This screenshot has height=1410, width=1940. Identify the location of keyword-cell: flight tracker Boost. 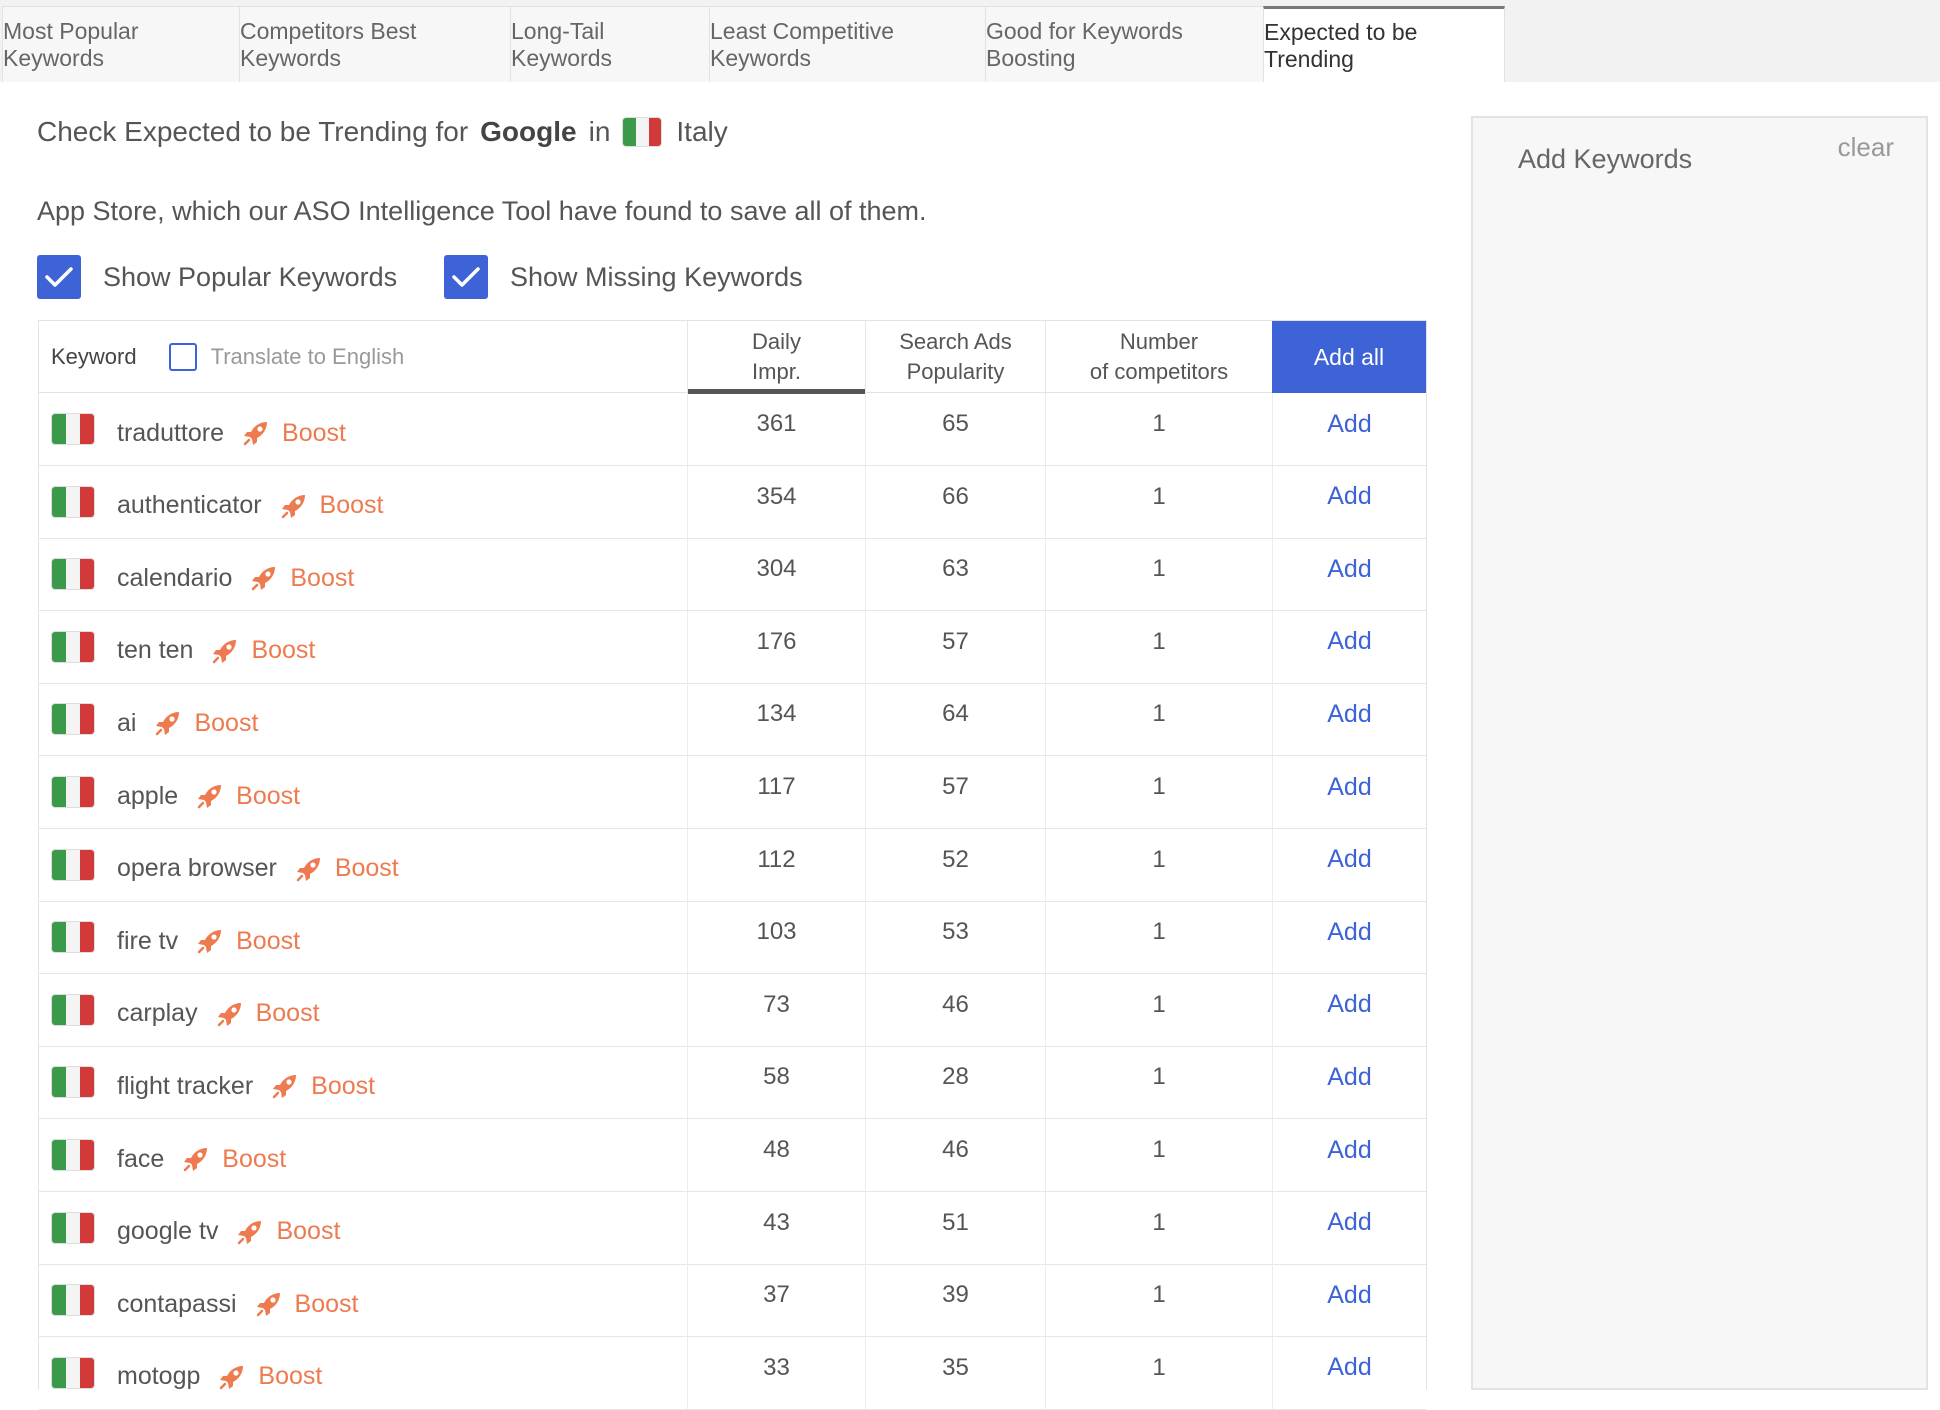
(363, 1082).